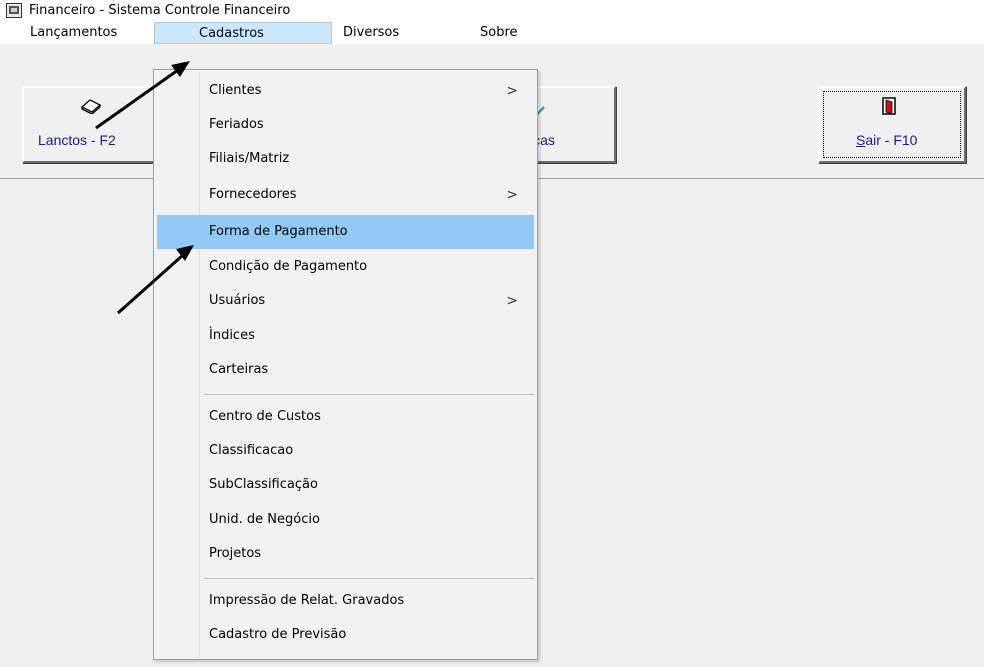 This screenshot has width=984, height=667. Describe the element at coordinates (345, 195) in the screenshot. I see `menu-item-fornecedores: Fornecedores >` at that location.